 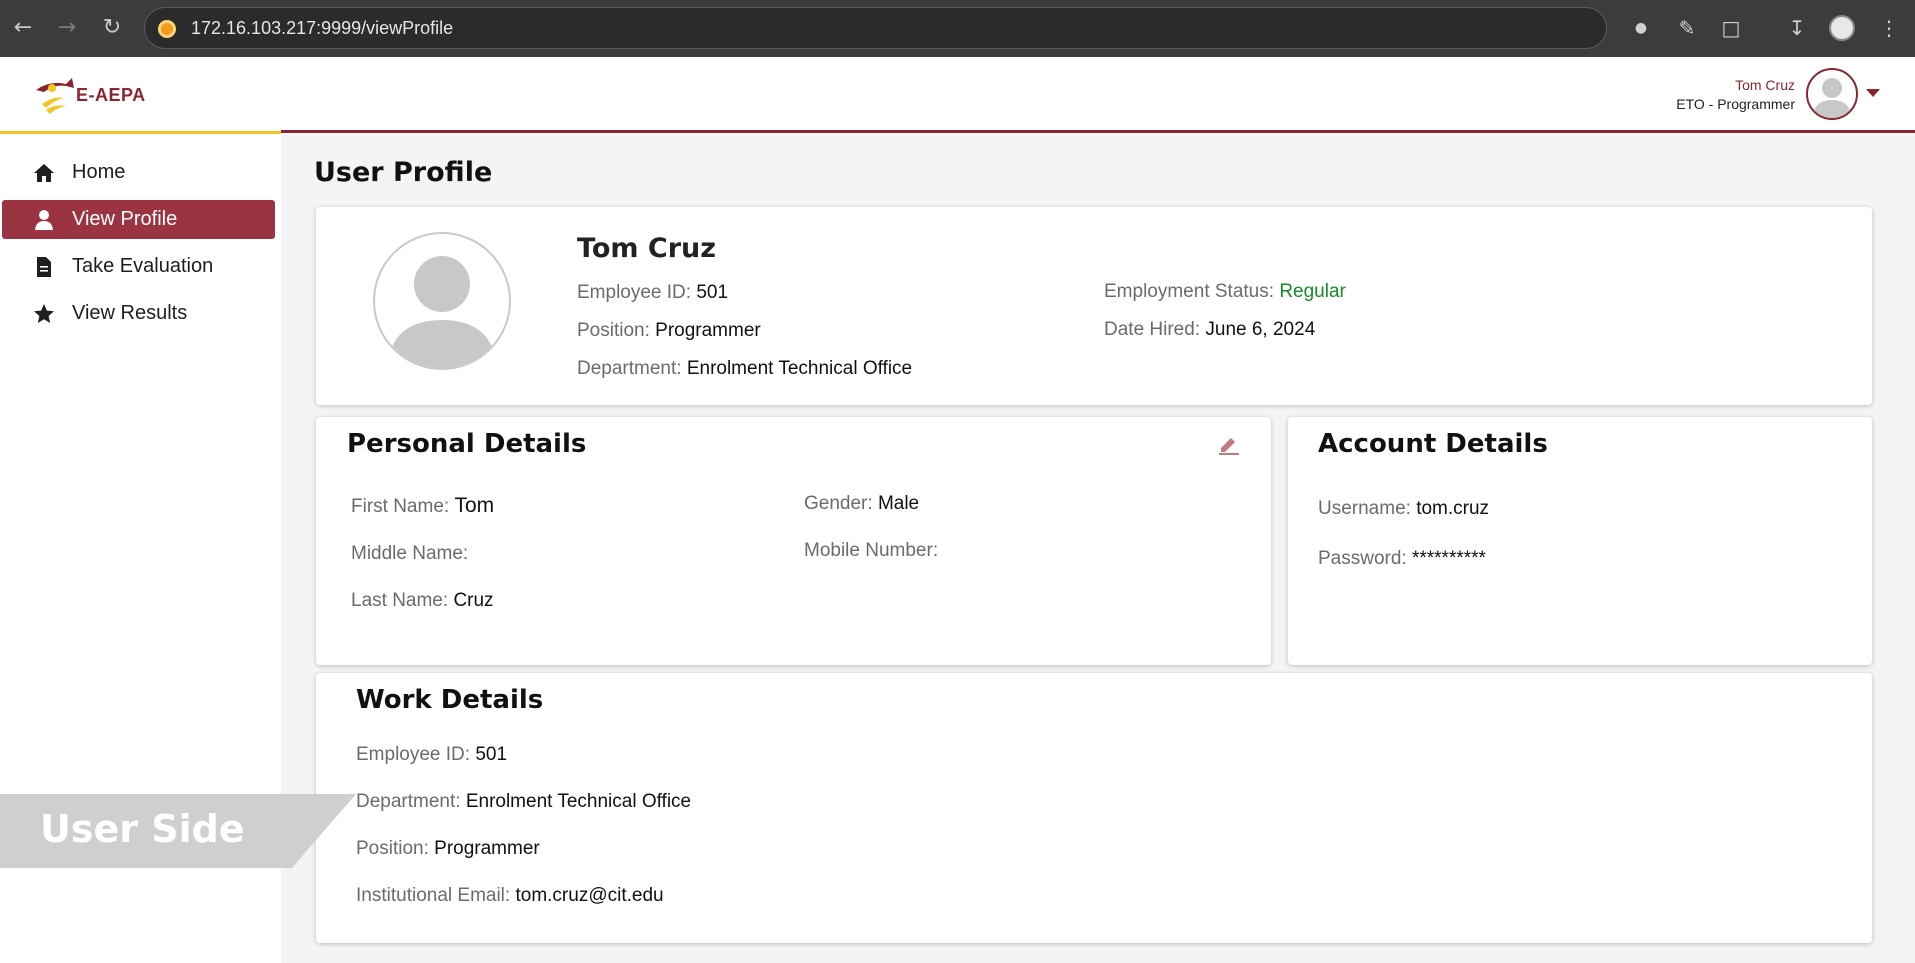 I want to click on tracking-icon: ●, so click(x=1641, y=28).